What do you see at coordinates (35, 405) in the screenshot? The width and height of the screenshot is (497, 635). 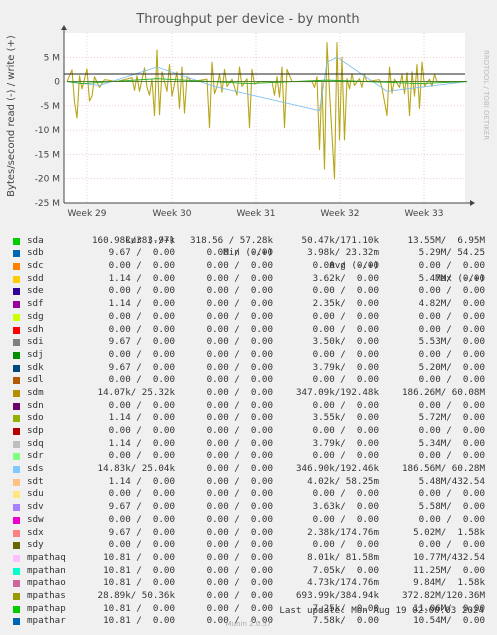 I see `legend-device-name: sdn` at bounding box center [35, 405].